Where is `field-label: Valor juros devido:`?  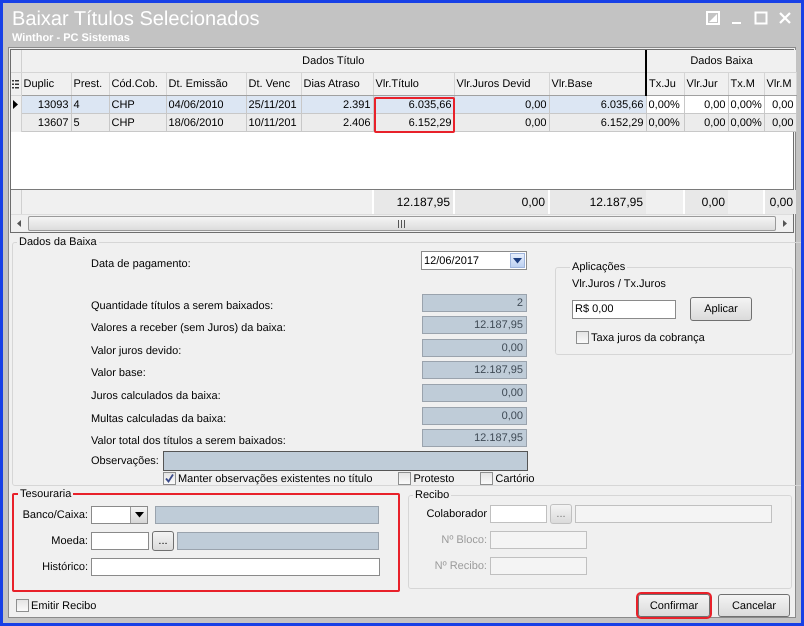
field-label: Valor juros devido: is located at coordinates (136, 350).